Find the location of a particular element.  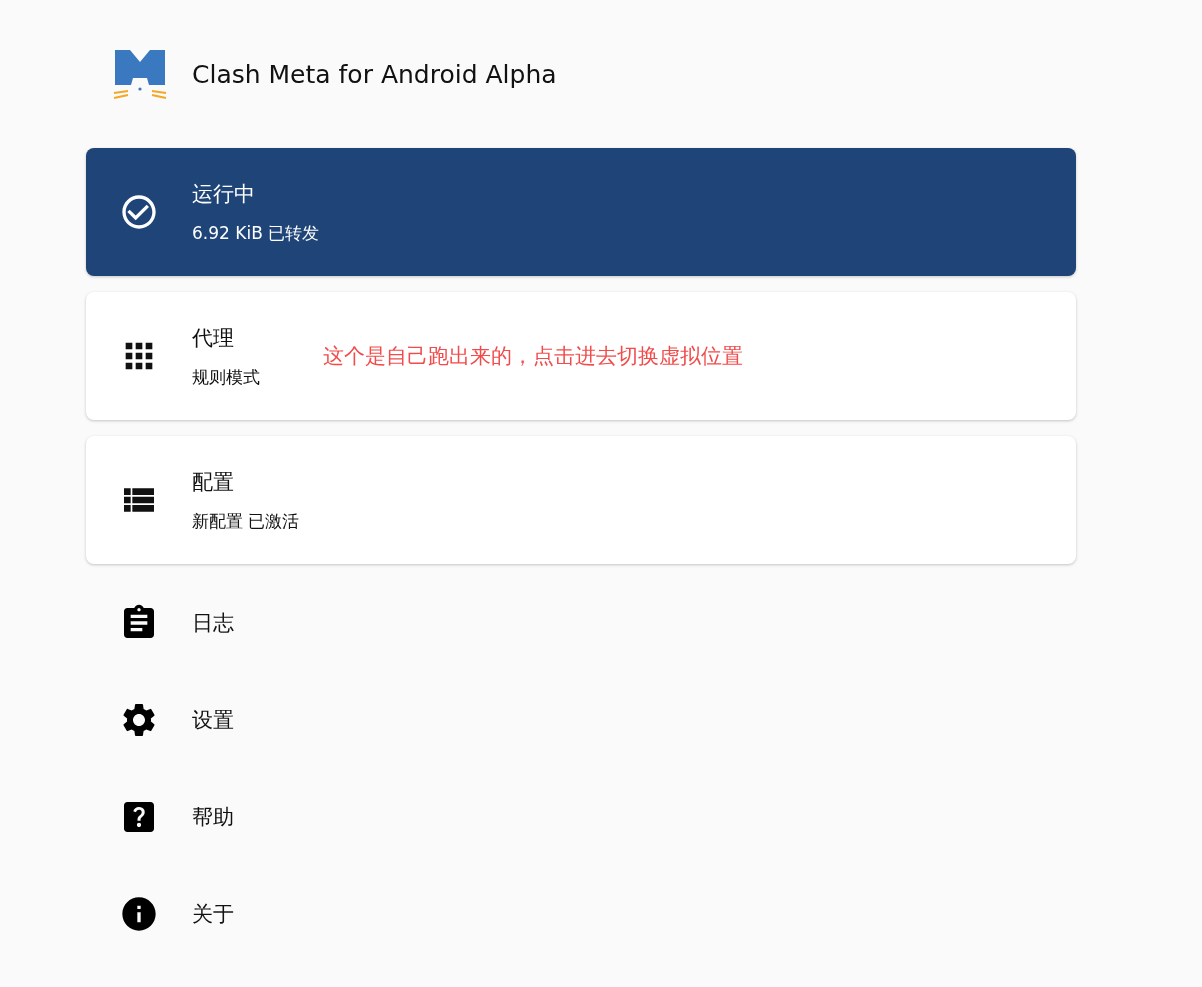

app-title: Clash Meta for Android Alpha is located at coordinates (374, 74).